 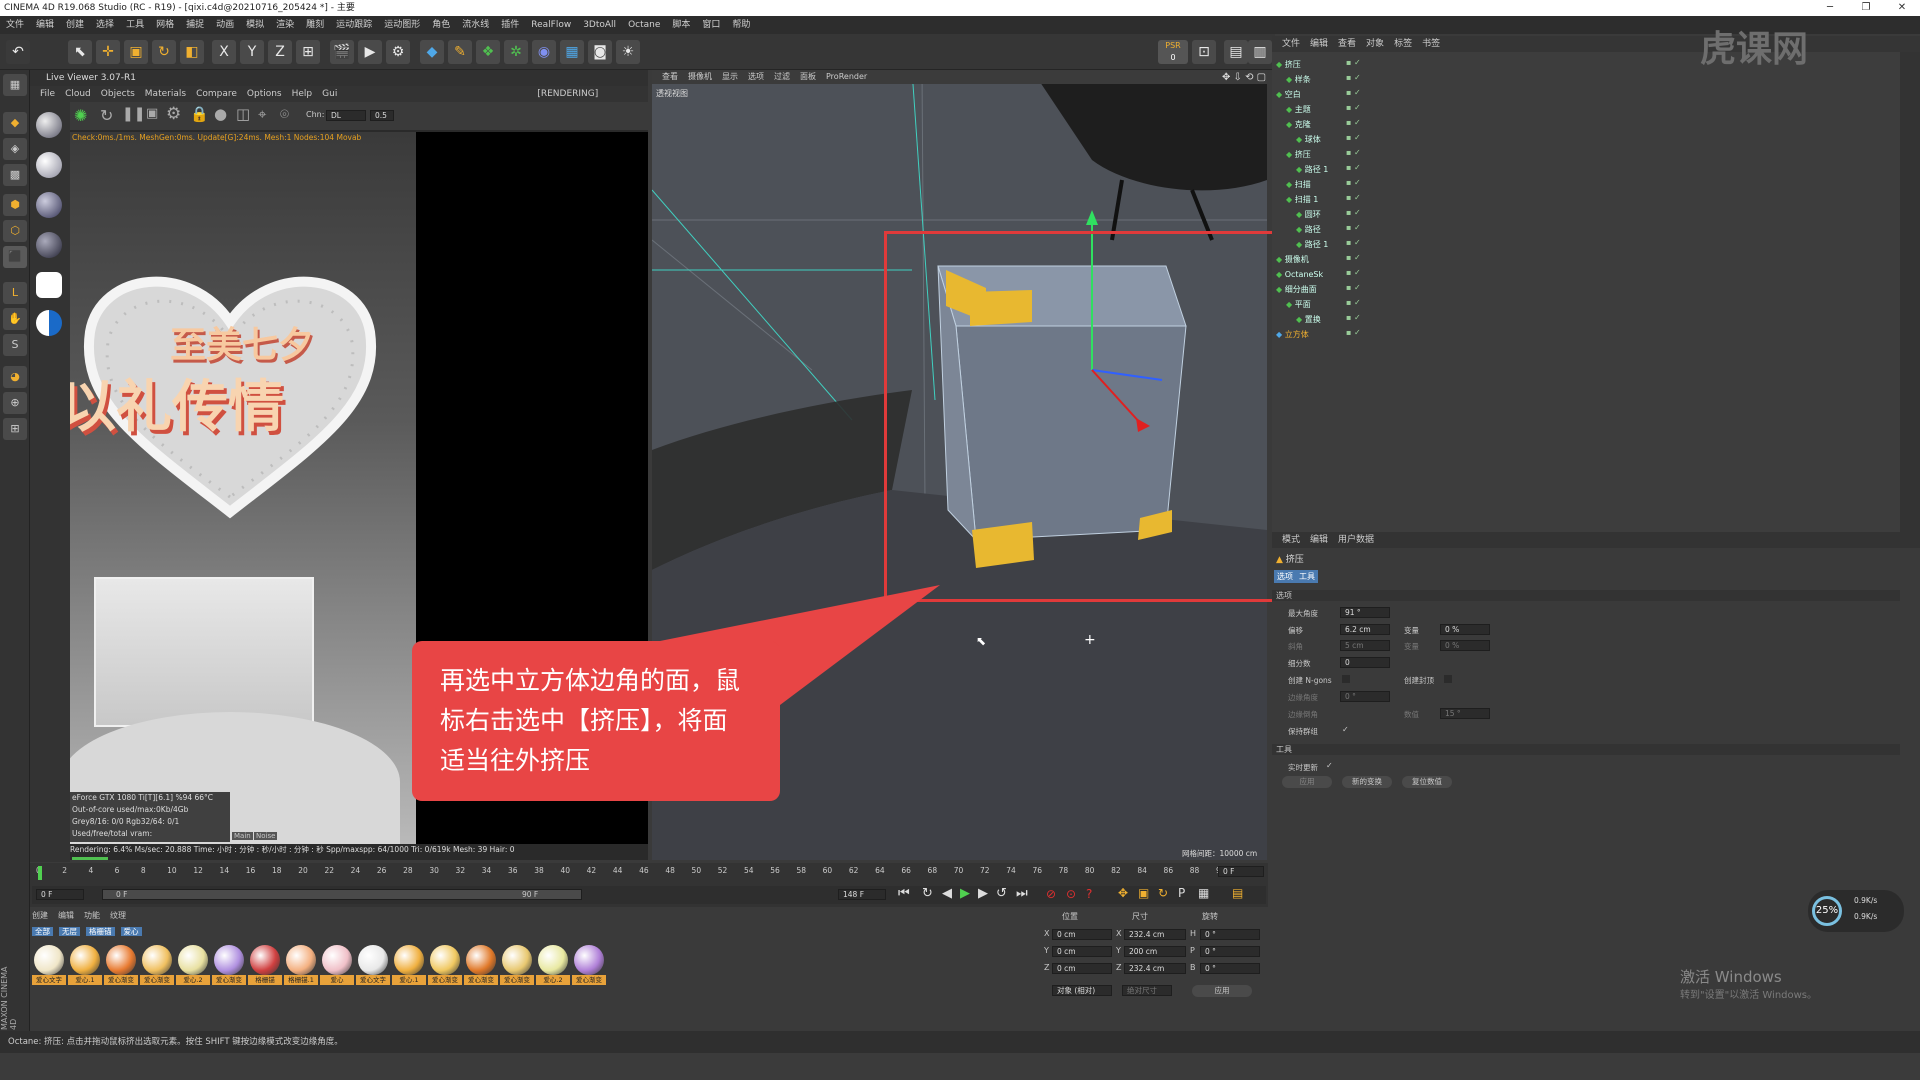 I want to click on texture-mode-icon: ◈, so click(x=15, y=149).